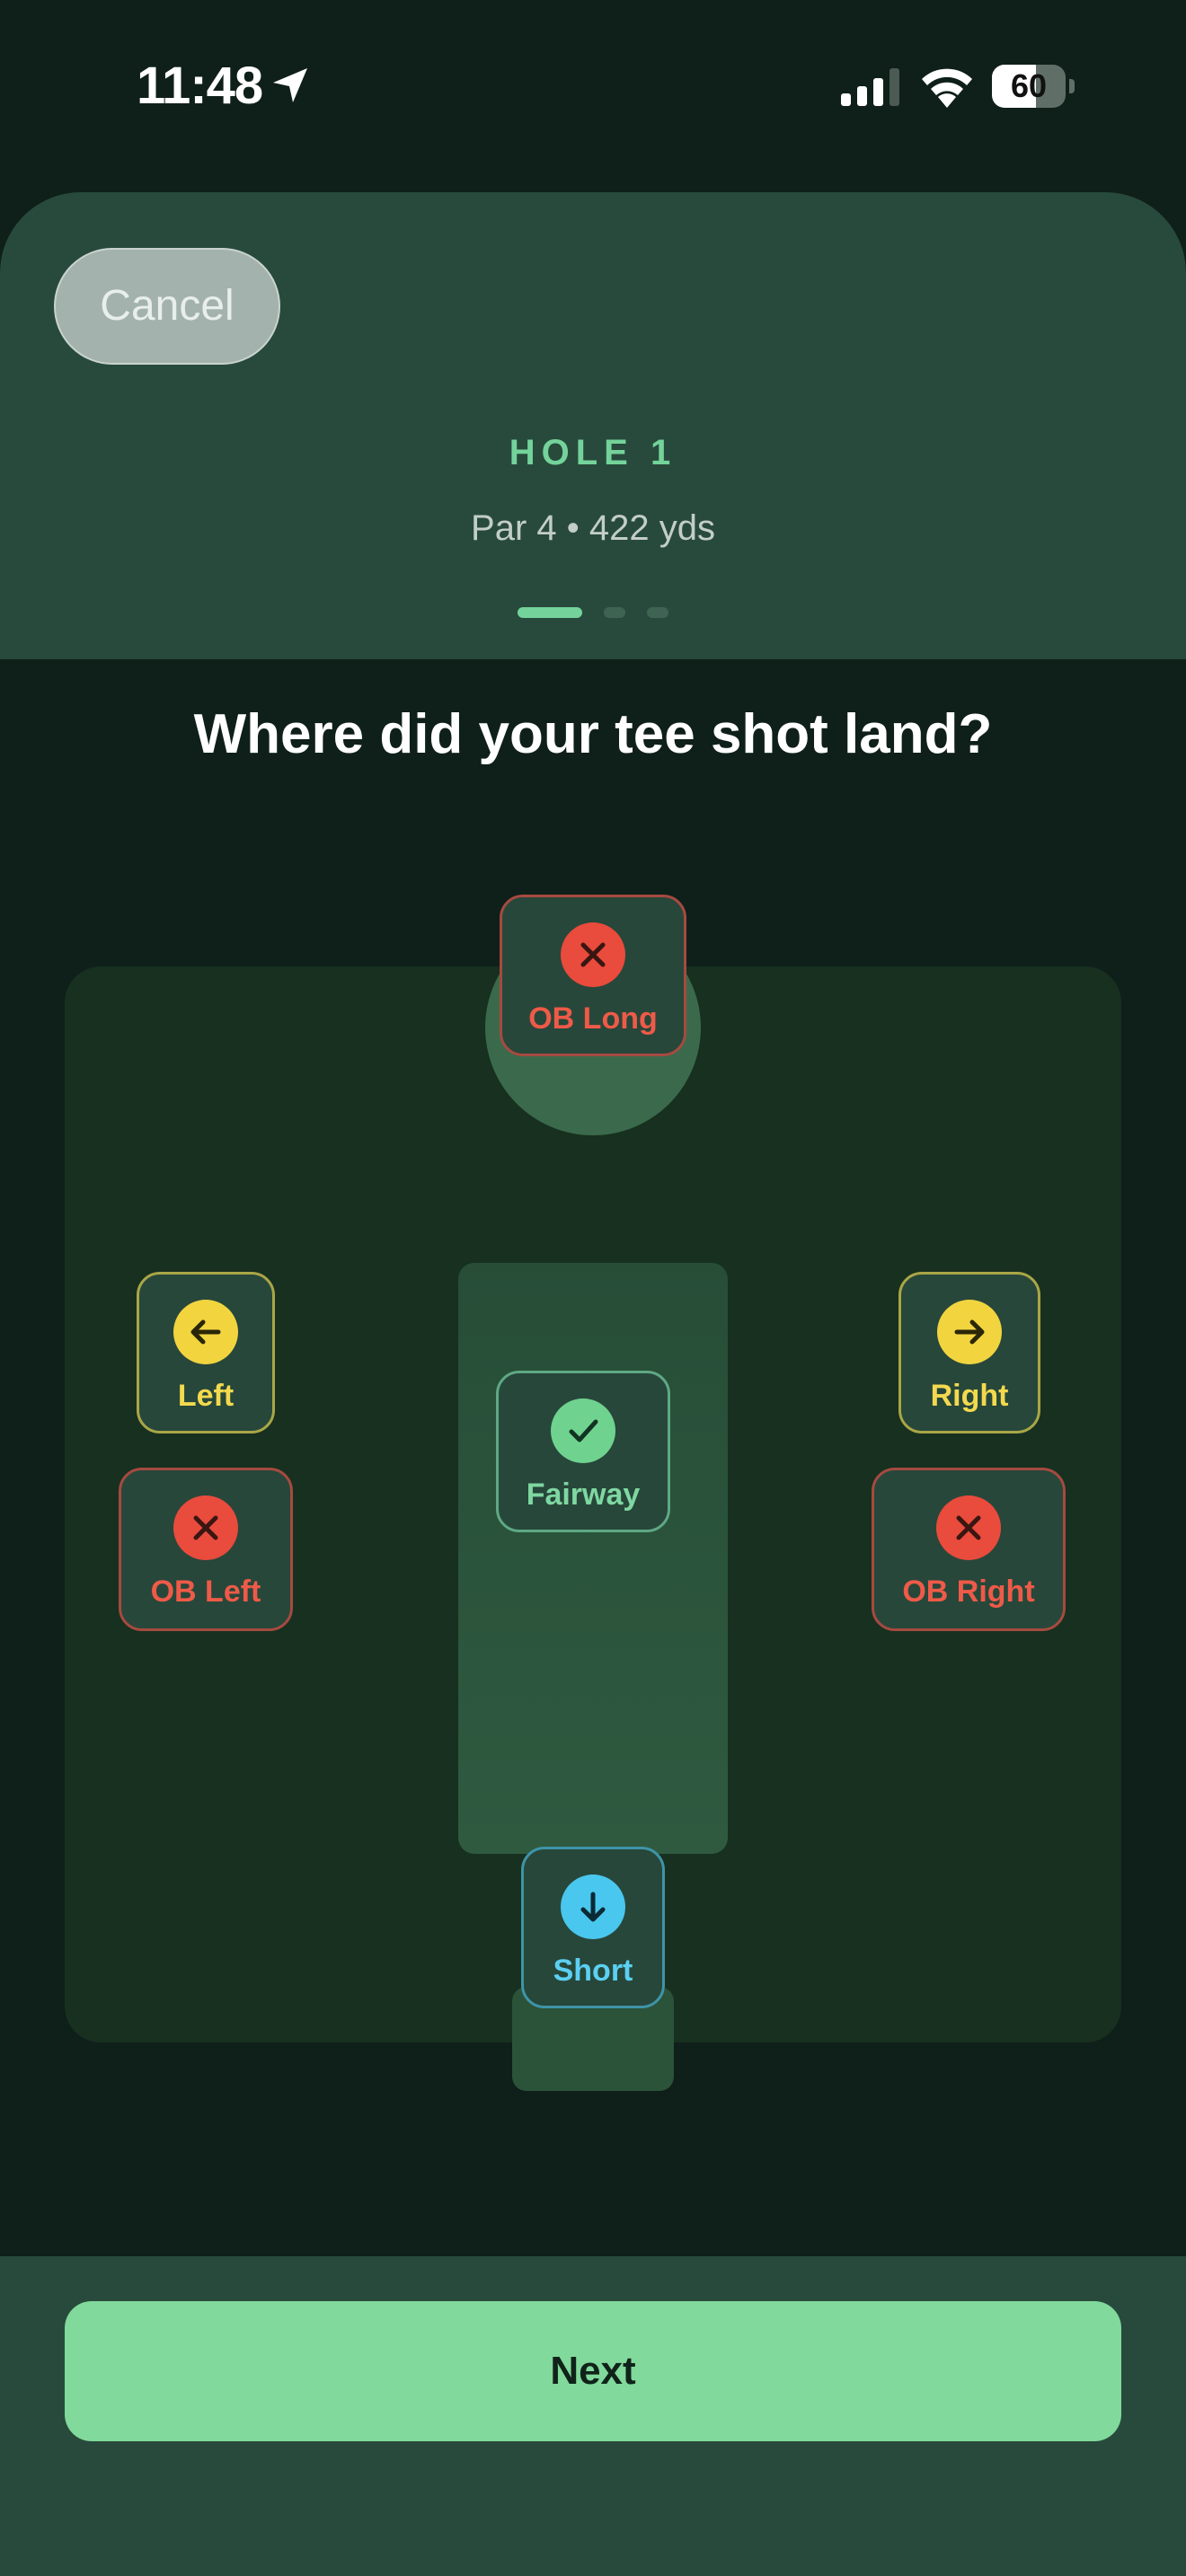 Image resolution: width=1186 pixels, height=2576 pixels. I want to click on battery-cap, so click(1072, 86).